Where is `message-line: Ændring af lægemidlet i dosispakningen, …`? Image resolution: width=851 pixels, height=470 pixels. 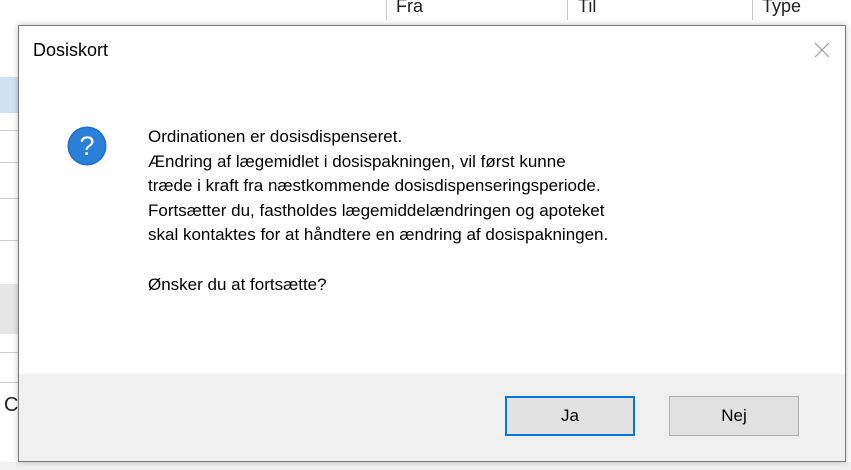
message-line: Ændring af lægemidlet i dosispakningen, … is located at coordinates (357, 161).